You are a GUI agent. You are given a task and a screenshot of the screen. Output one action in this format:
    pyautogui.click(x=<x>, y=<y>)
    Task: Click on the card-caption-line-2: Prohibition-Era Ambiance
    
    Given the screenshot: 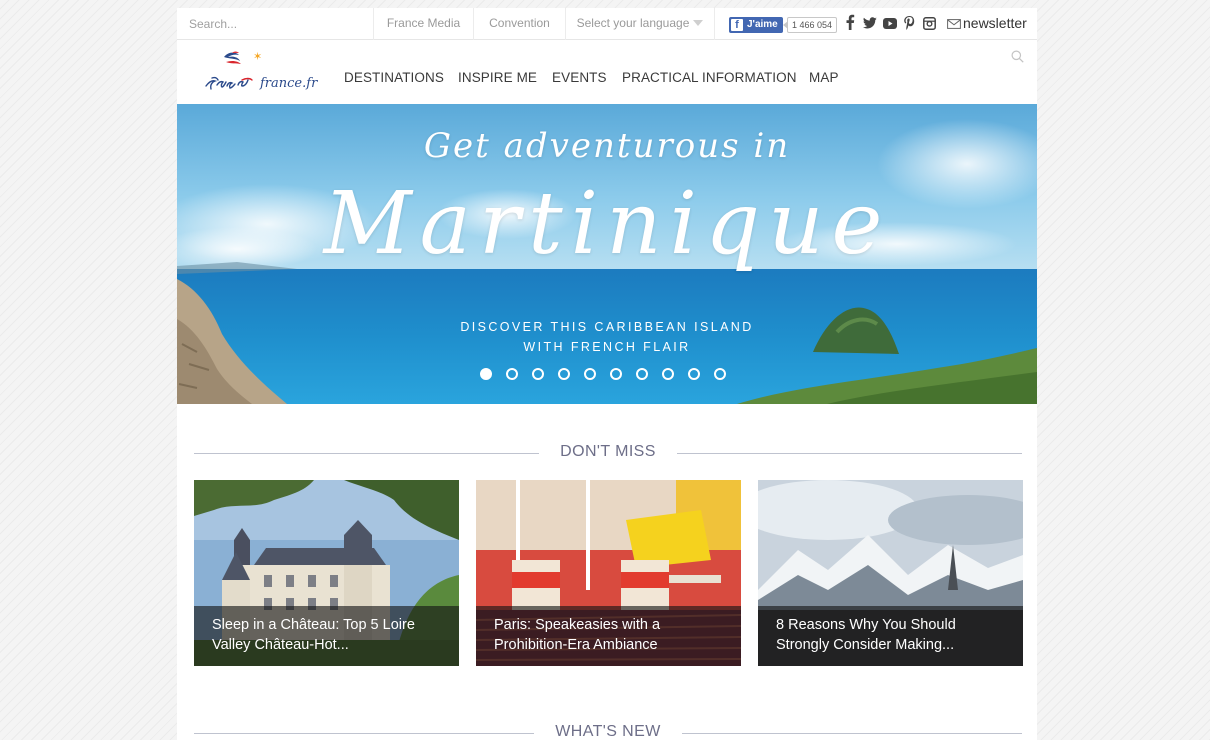 What is the action you would take?
    pyautogui.click(x=576, y=645)
    